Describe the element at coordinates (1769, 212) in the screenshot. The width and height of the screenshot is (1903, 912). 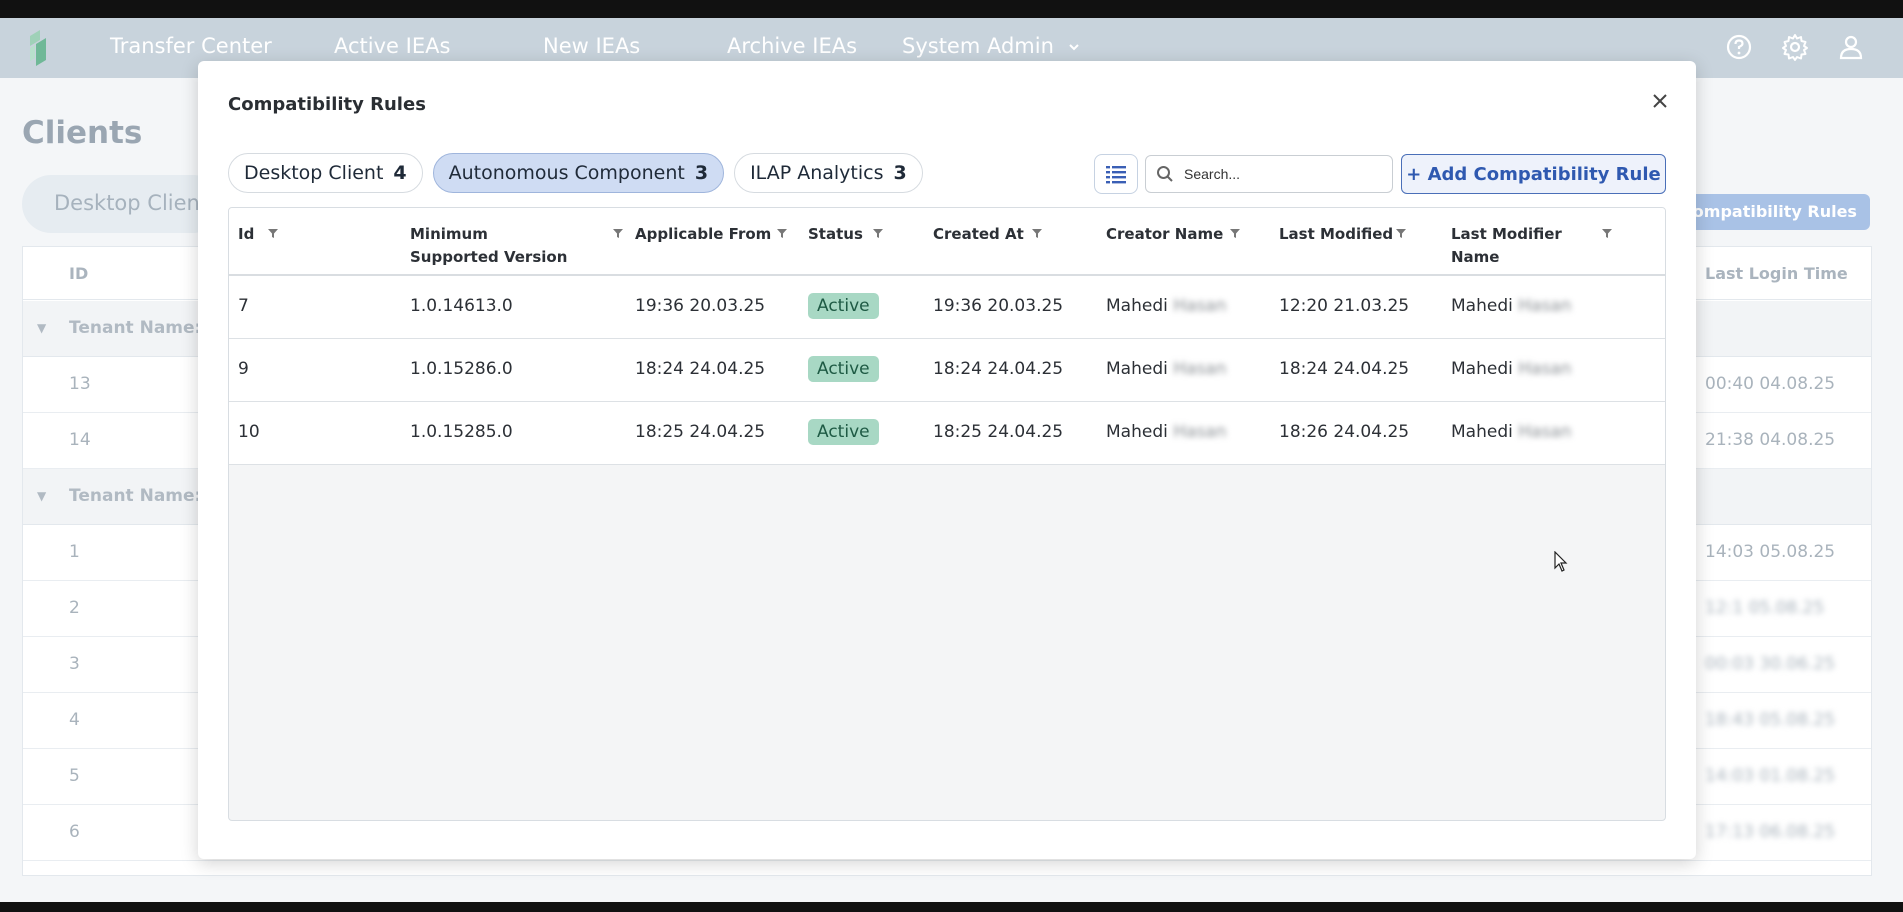
I see `compatibility-rules-button: Compatibility Rules` at that location.